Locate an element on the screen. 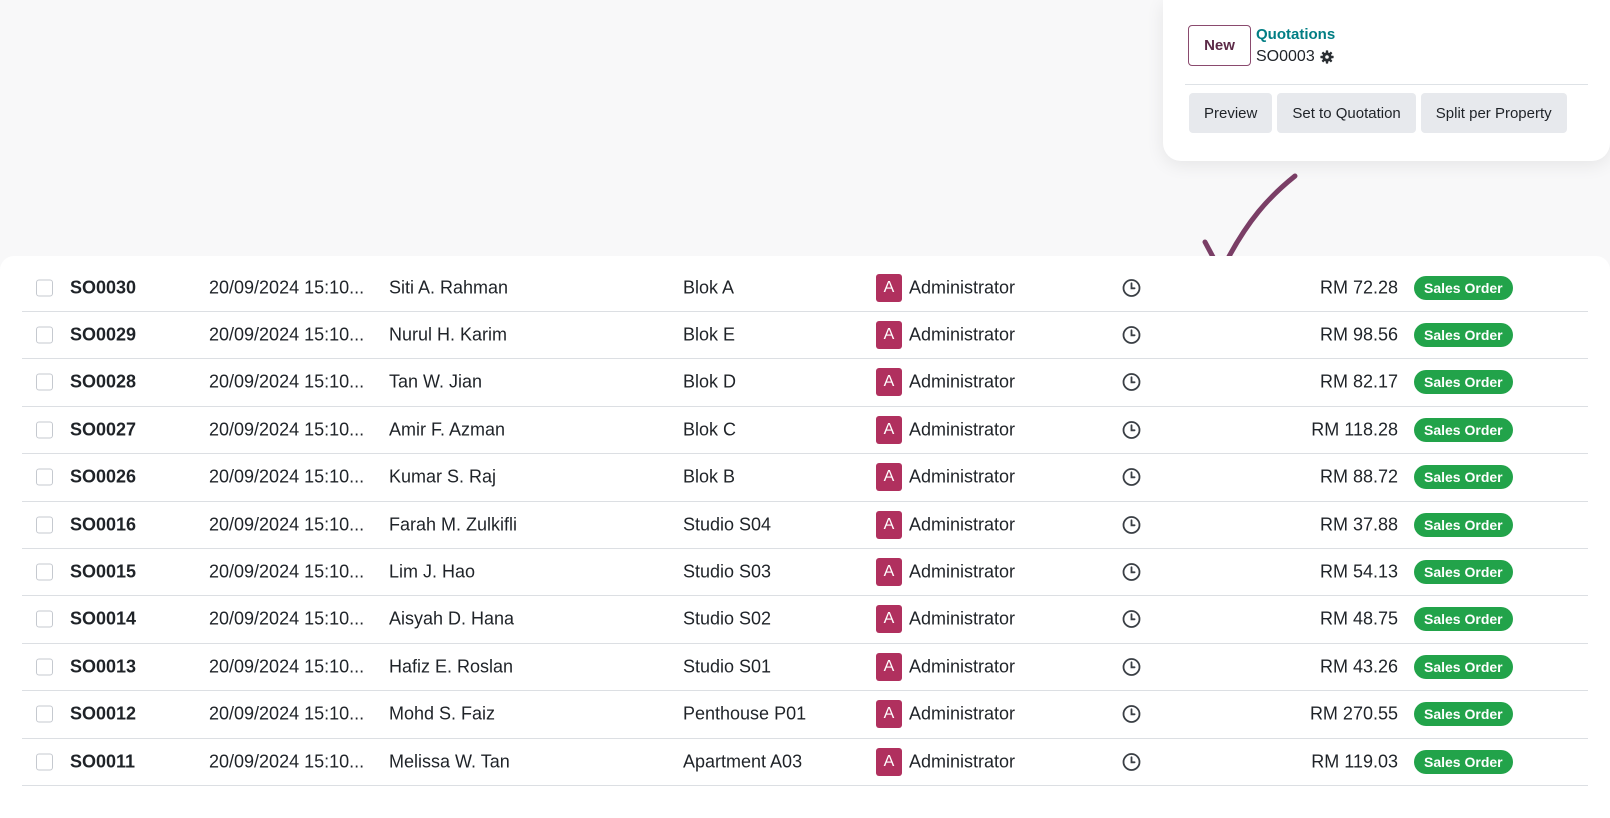 This screenshot has height=818, width=1610. order-reference: SO0016 is located at coordinates (103, 524).